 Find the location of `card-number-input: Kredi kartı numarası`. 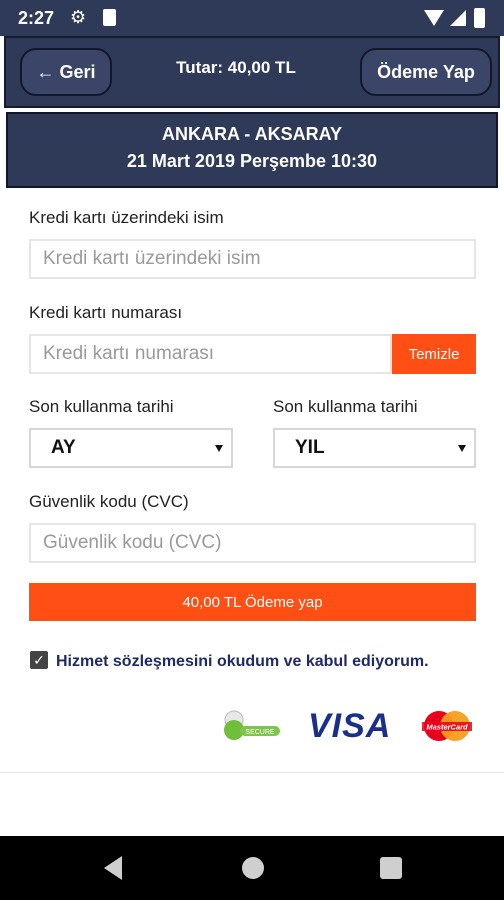

card-number-input: Kredi kartı numarası is located at coordinates (210, 354).